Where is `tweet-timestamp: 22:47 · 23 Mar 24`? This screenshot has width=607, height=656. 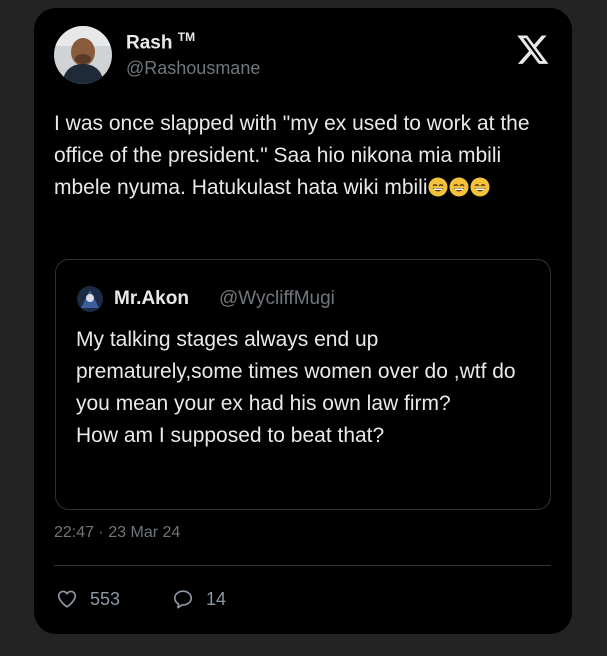 tweet-timestamp: 22:47 · 23 Mar 24 is located at coordinates (117, 533).